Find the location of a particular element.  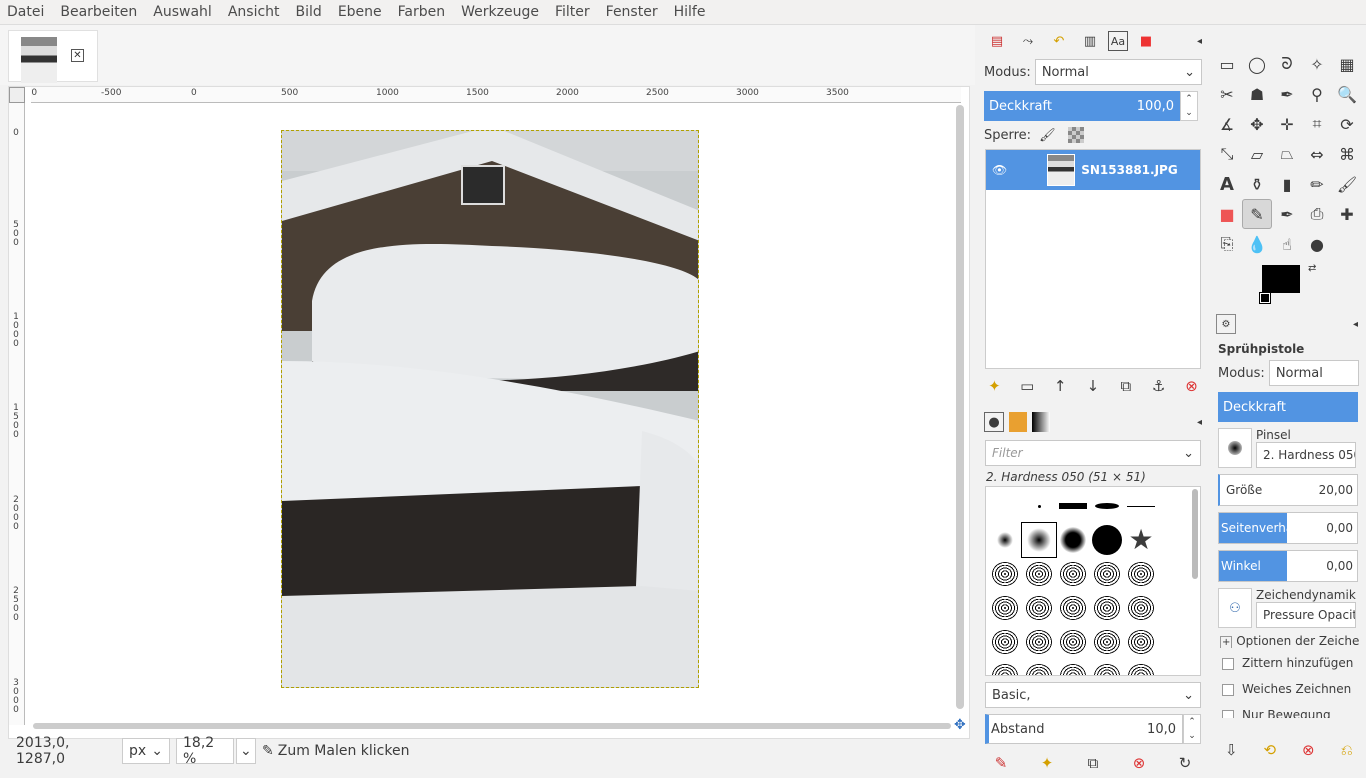

foreground-color is located at coordinates (1281, 279).